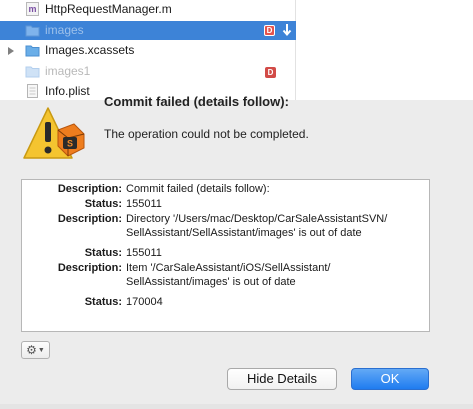  Describe the element at coordinates (11, 50) in the screenshot. I see `disclosure-triangle-icon` at that location.